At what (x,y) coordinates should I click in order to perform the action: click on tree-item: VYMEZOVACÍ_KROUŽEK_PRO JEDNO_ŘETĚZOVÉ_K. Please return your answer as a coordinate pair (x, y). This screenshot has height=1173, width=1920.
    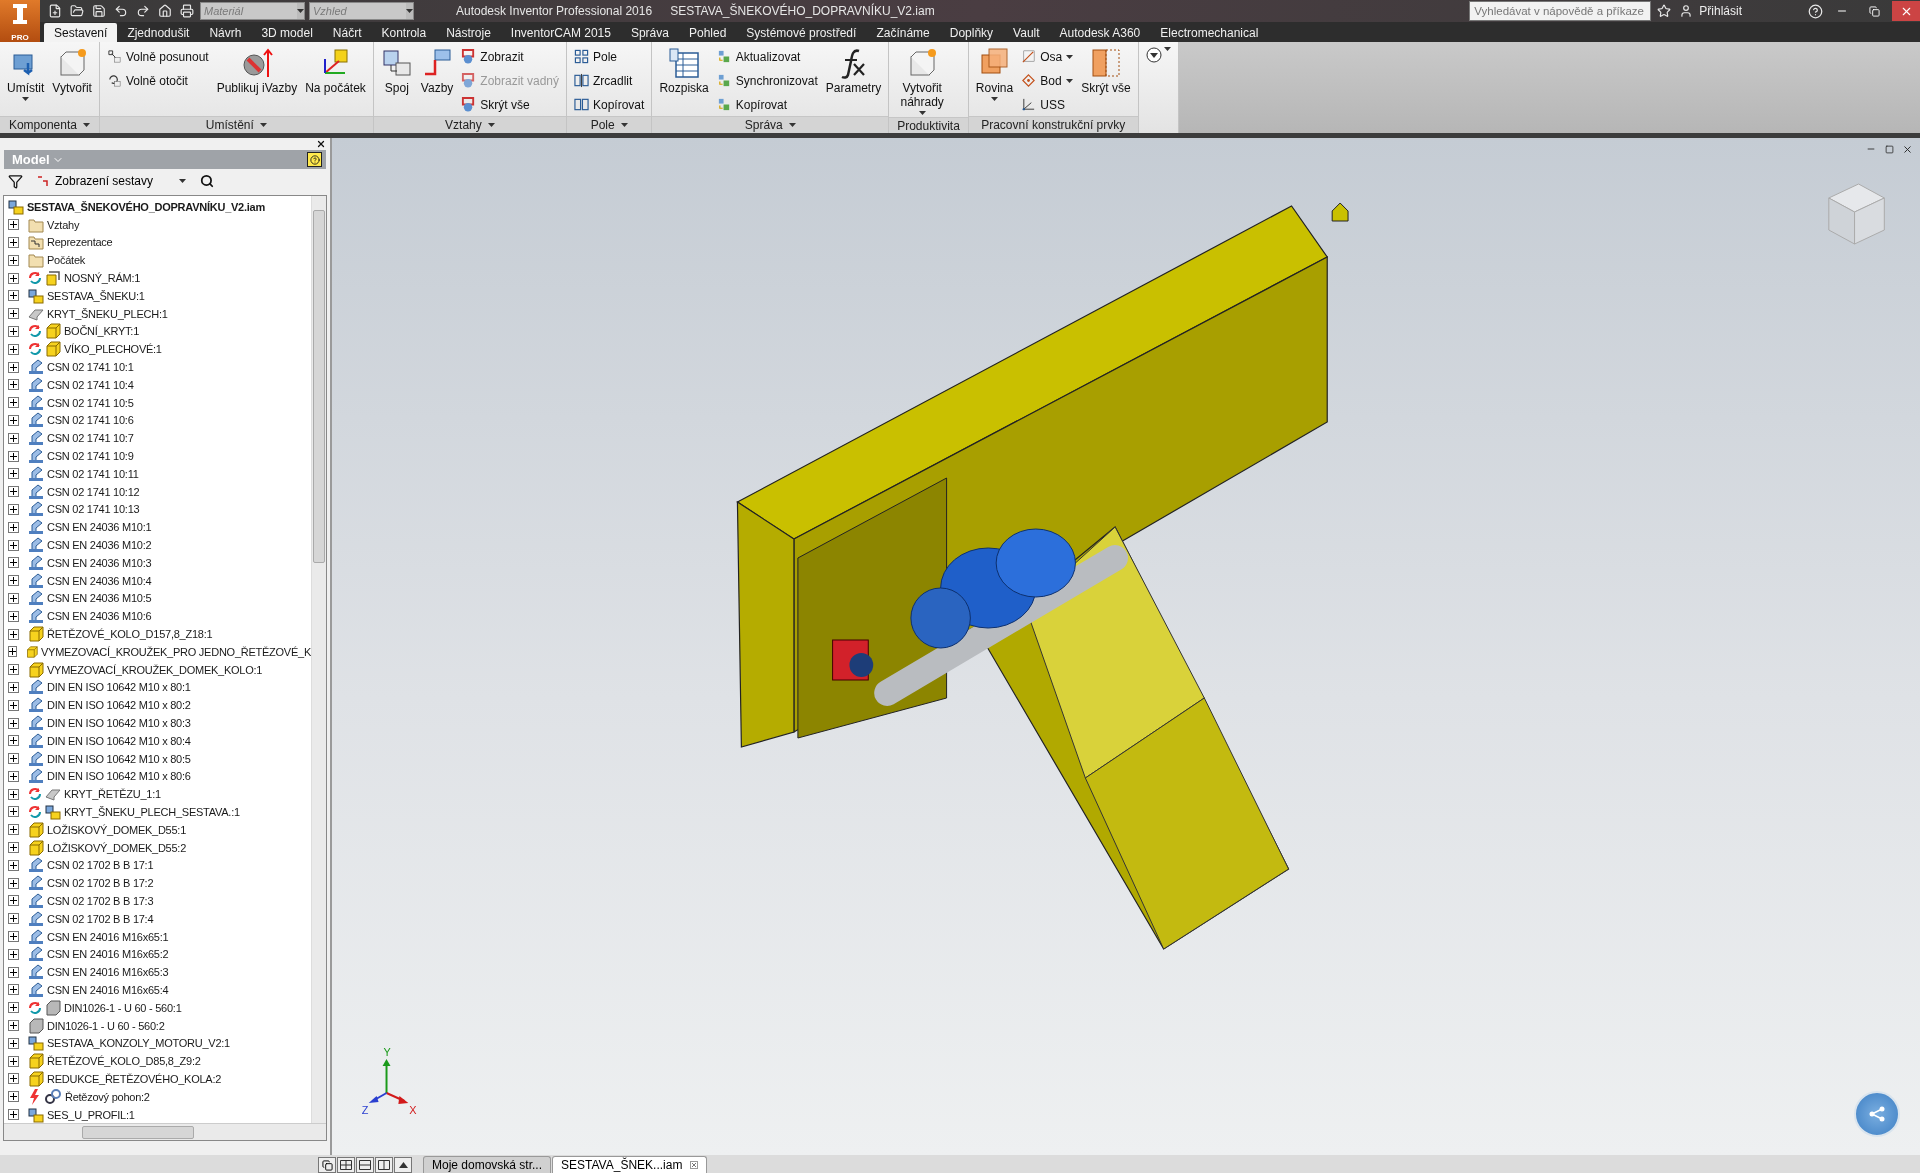
    Looking at the image, I should click on (159, 651).